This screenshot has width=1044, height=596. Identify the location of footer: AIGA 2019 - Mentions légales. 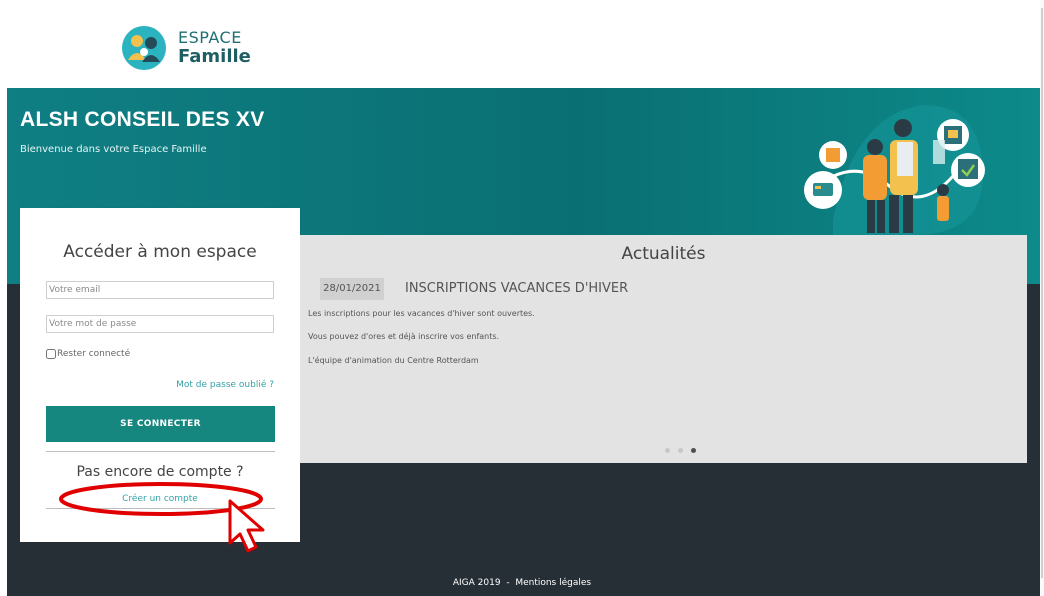
(522, 583).